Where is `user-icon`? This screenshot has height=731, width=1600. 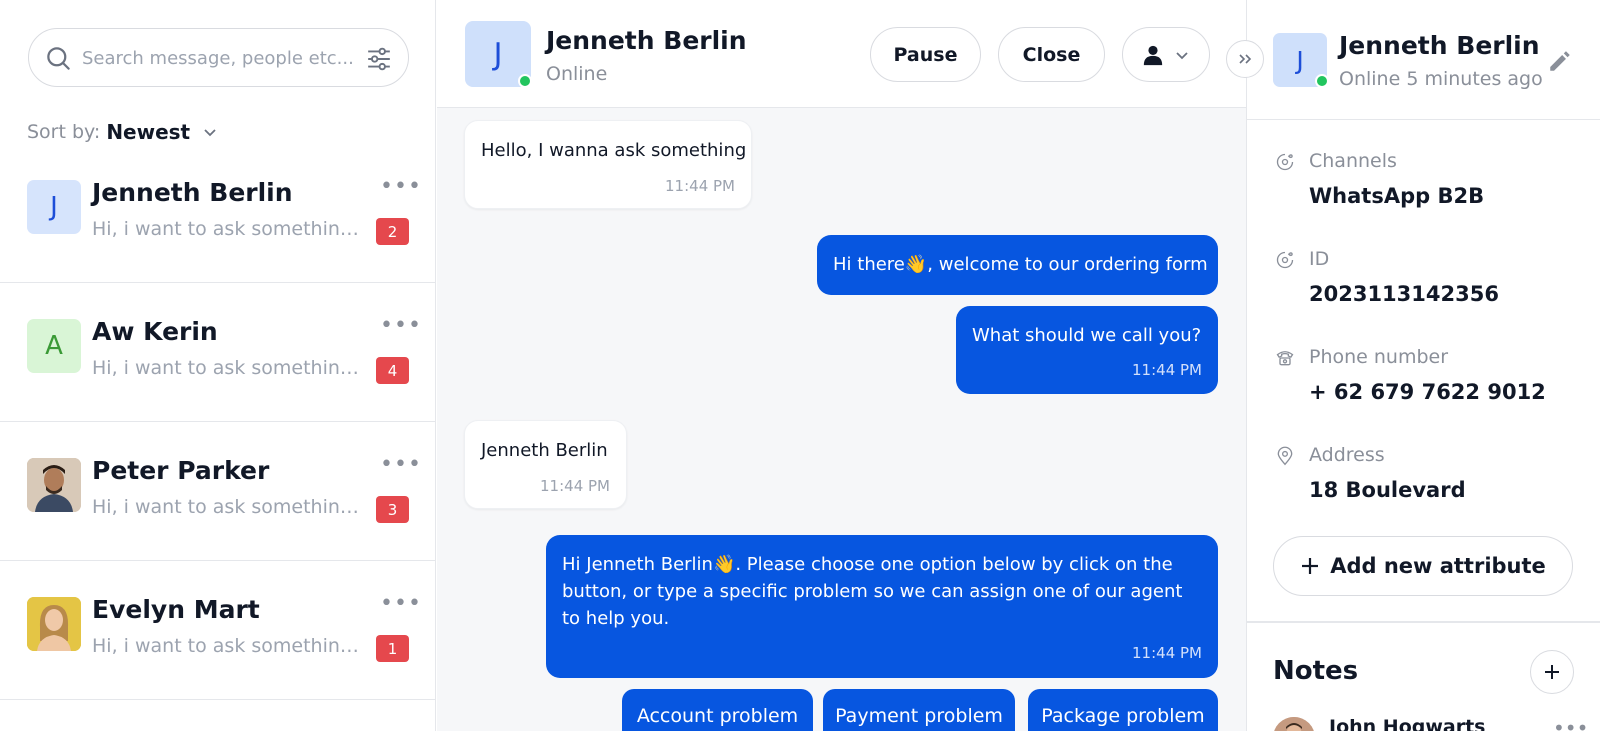 user-icon is located at coordinates (1153, 55).